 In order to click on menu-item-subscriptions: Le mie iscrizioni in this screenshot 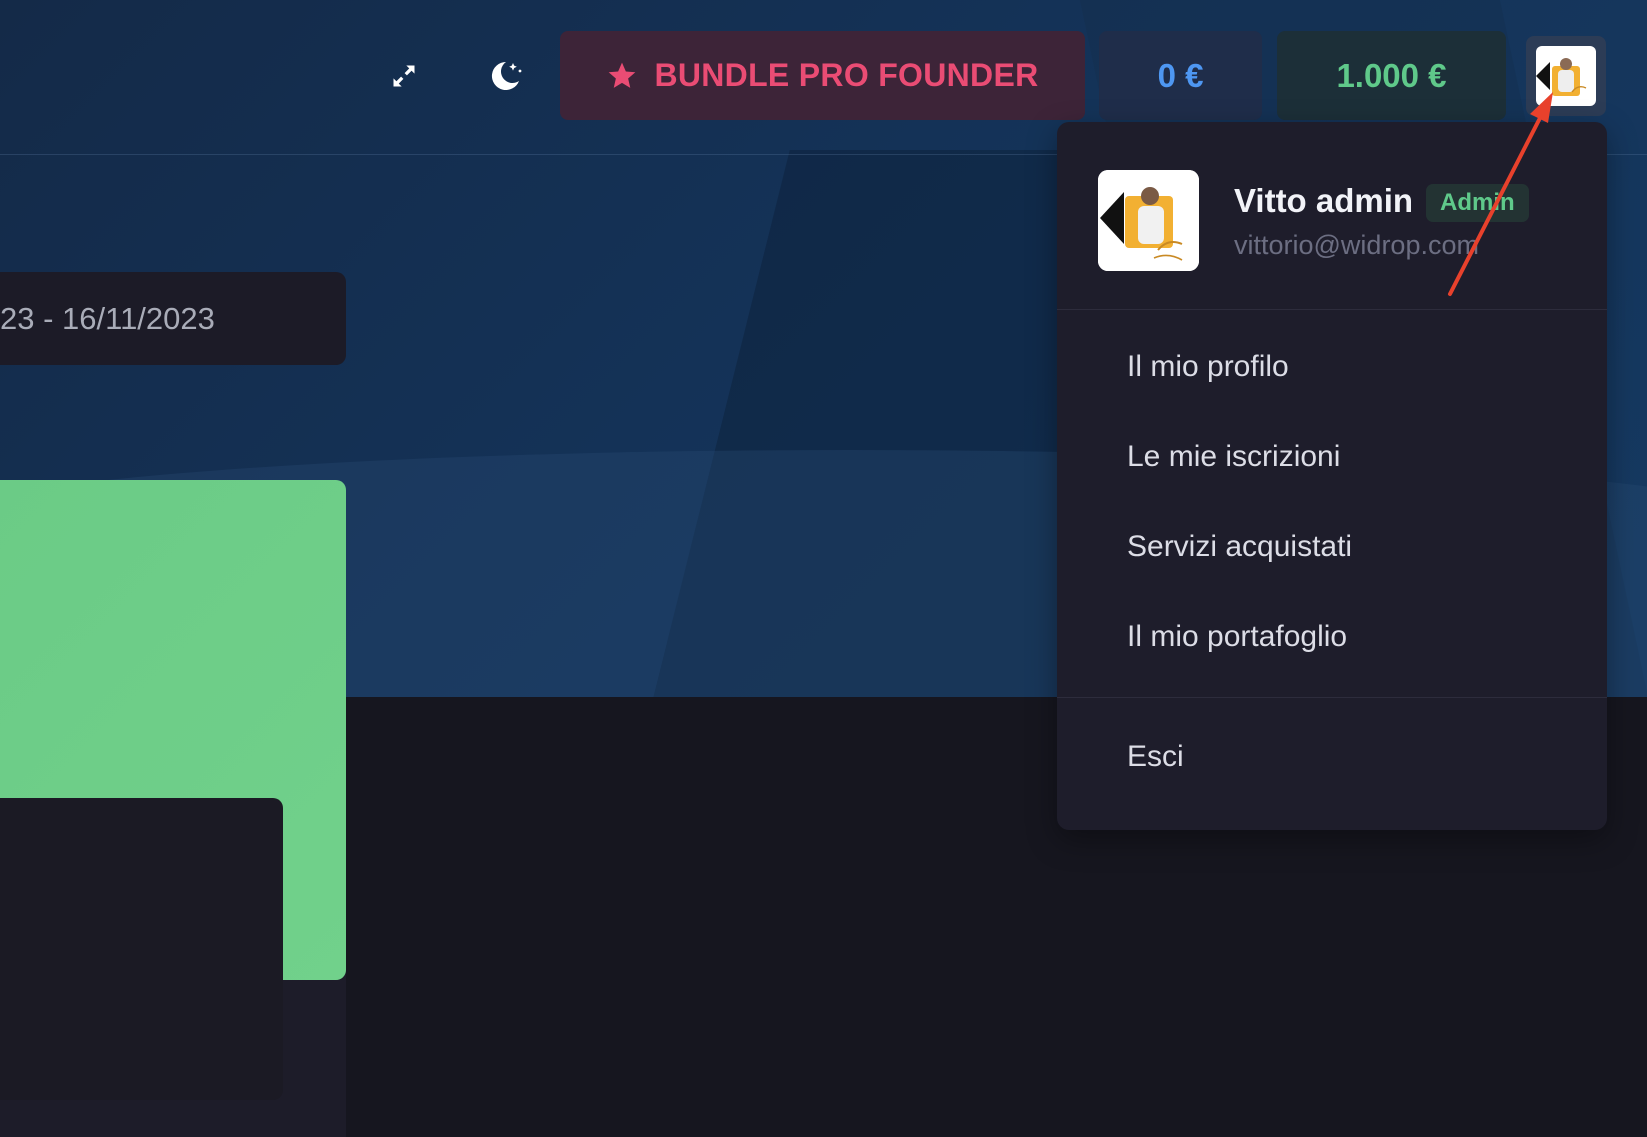, I will do `click(1233, 457)`.